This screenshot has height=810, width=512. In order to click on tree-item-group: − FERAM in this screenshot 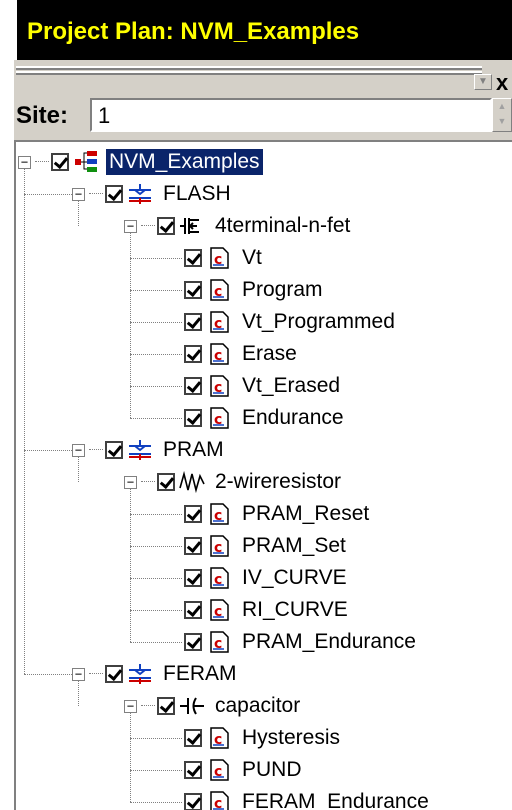, I will do `click(156, 674)`.